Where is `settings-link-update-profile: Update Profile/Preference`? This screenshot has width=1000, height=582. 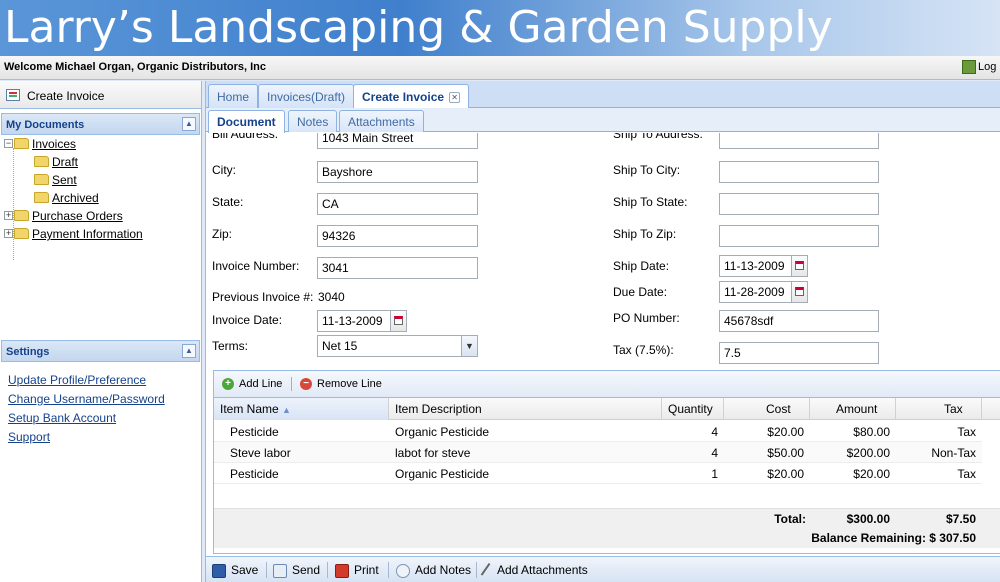 settings-link-update-profile: Update Profile/Preference is located at coordinates (86, 382).